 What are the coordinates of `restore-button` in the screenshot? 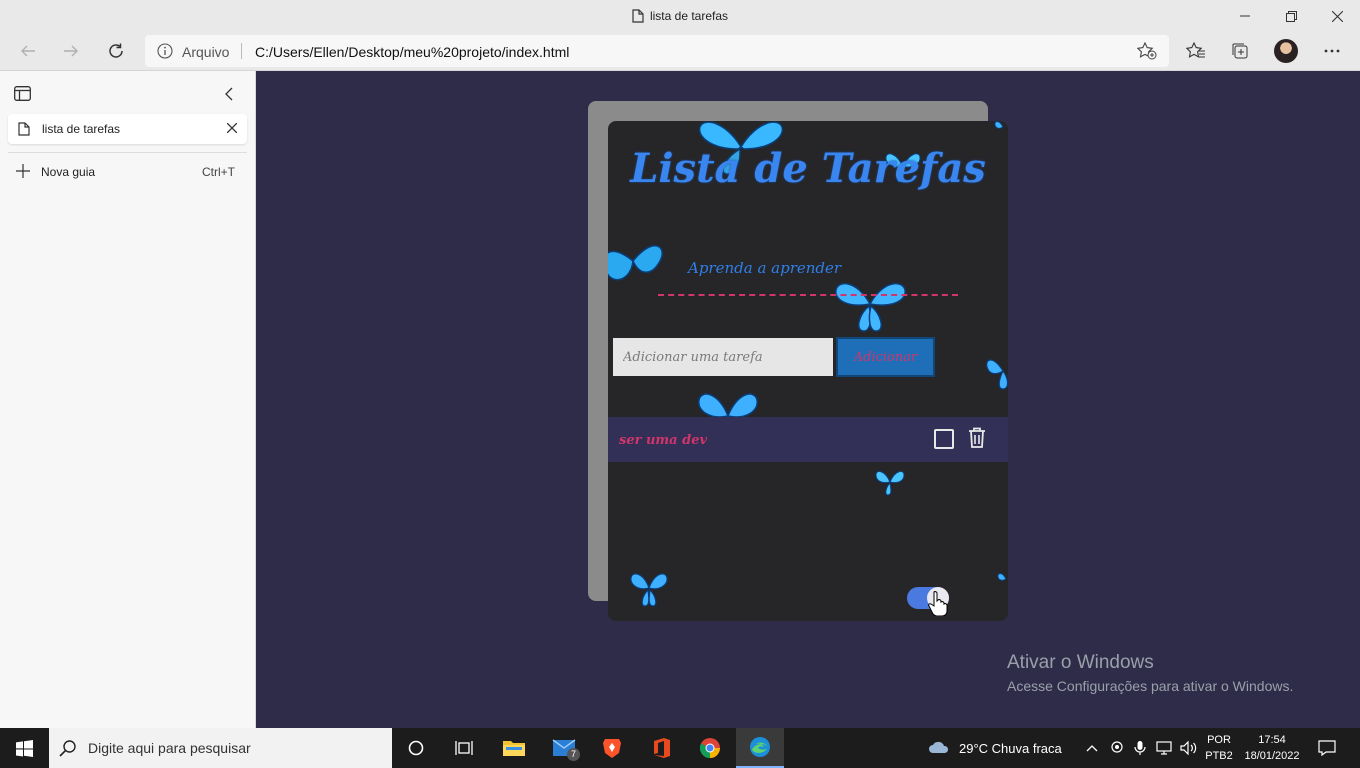 It's located at (1291, 16).